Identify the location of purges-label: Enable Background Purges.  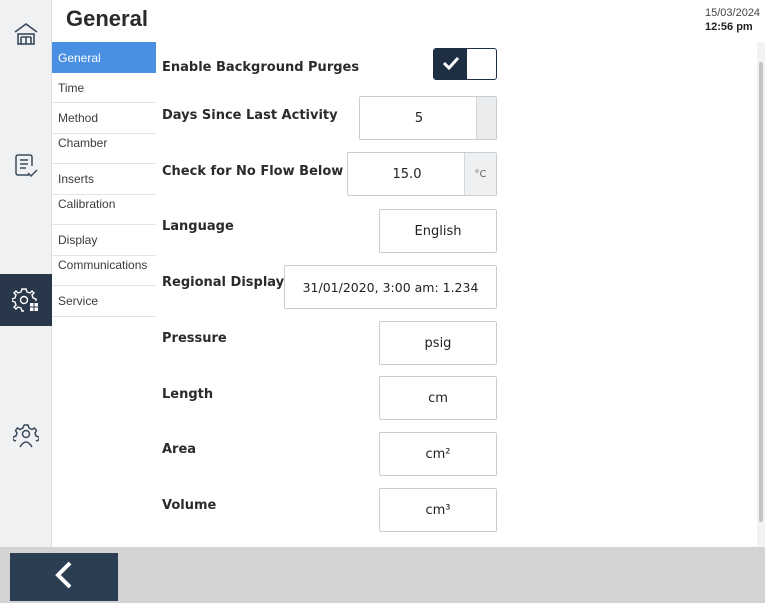
(261, 67).